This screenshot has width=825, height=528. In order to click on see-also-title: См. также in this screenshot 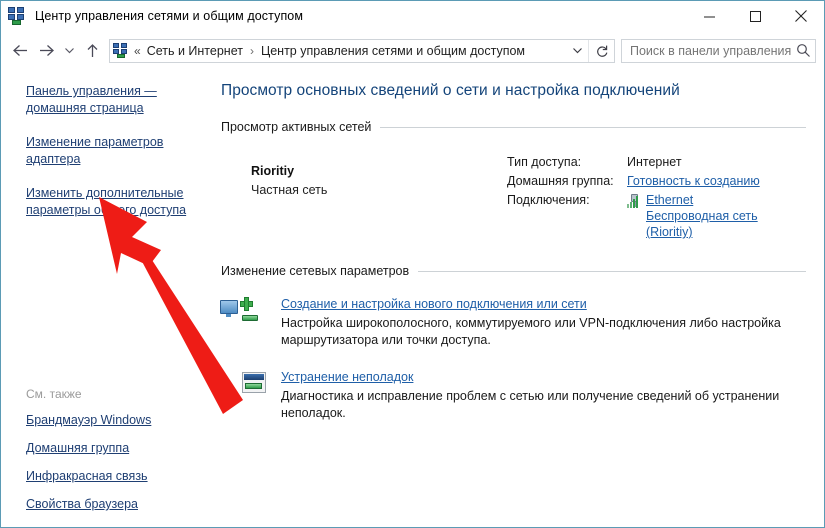, I will do `click(54, 394)`.